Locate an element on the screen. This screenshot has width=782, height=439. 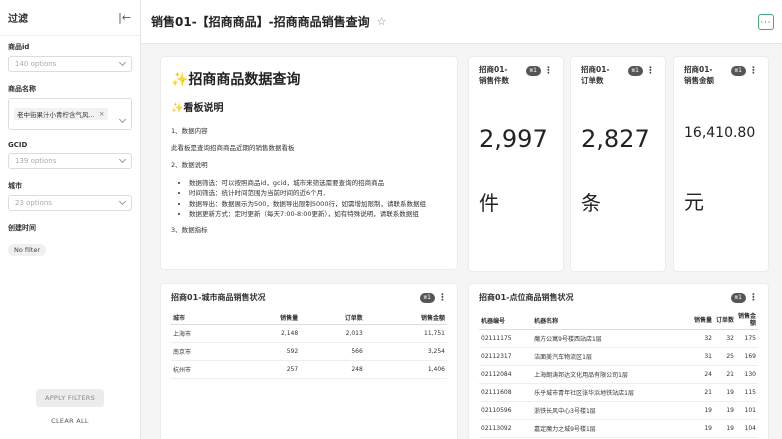
clear-all-button: CLEAR ALL is located at coordinates (70, 421).